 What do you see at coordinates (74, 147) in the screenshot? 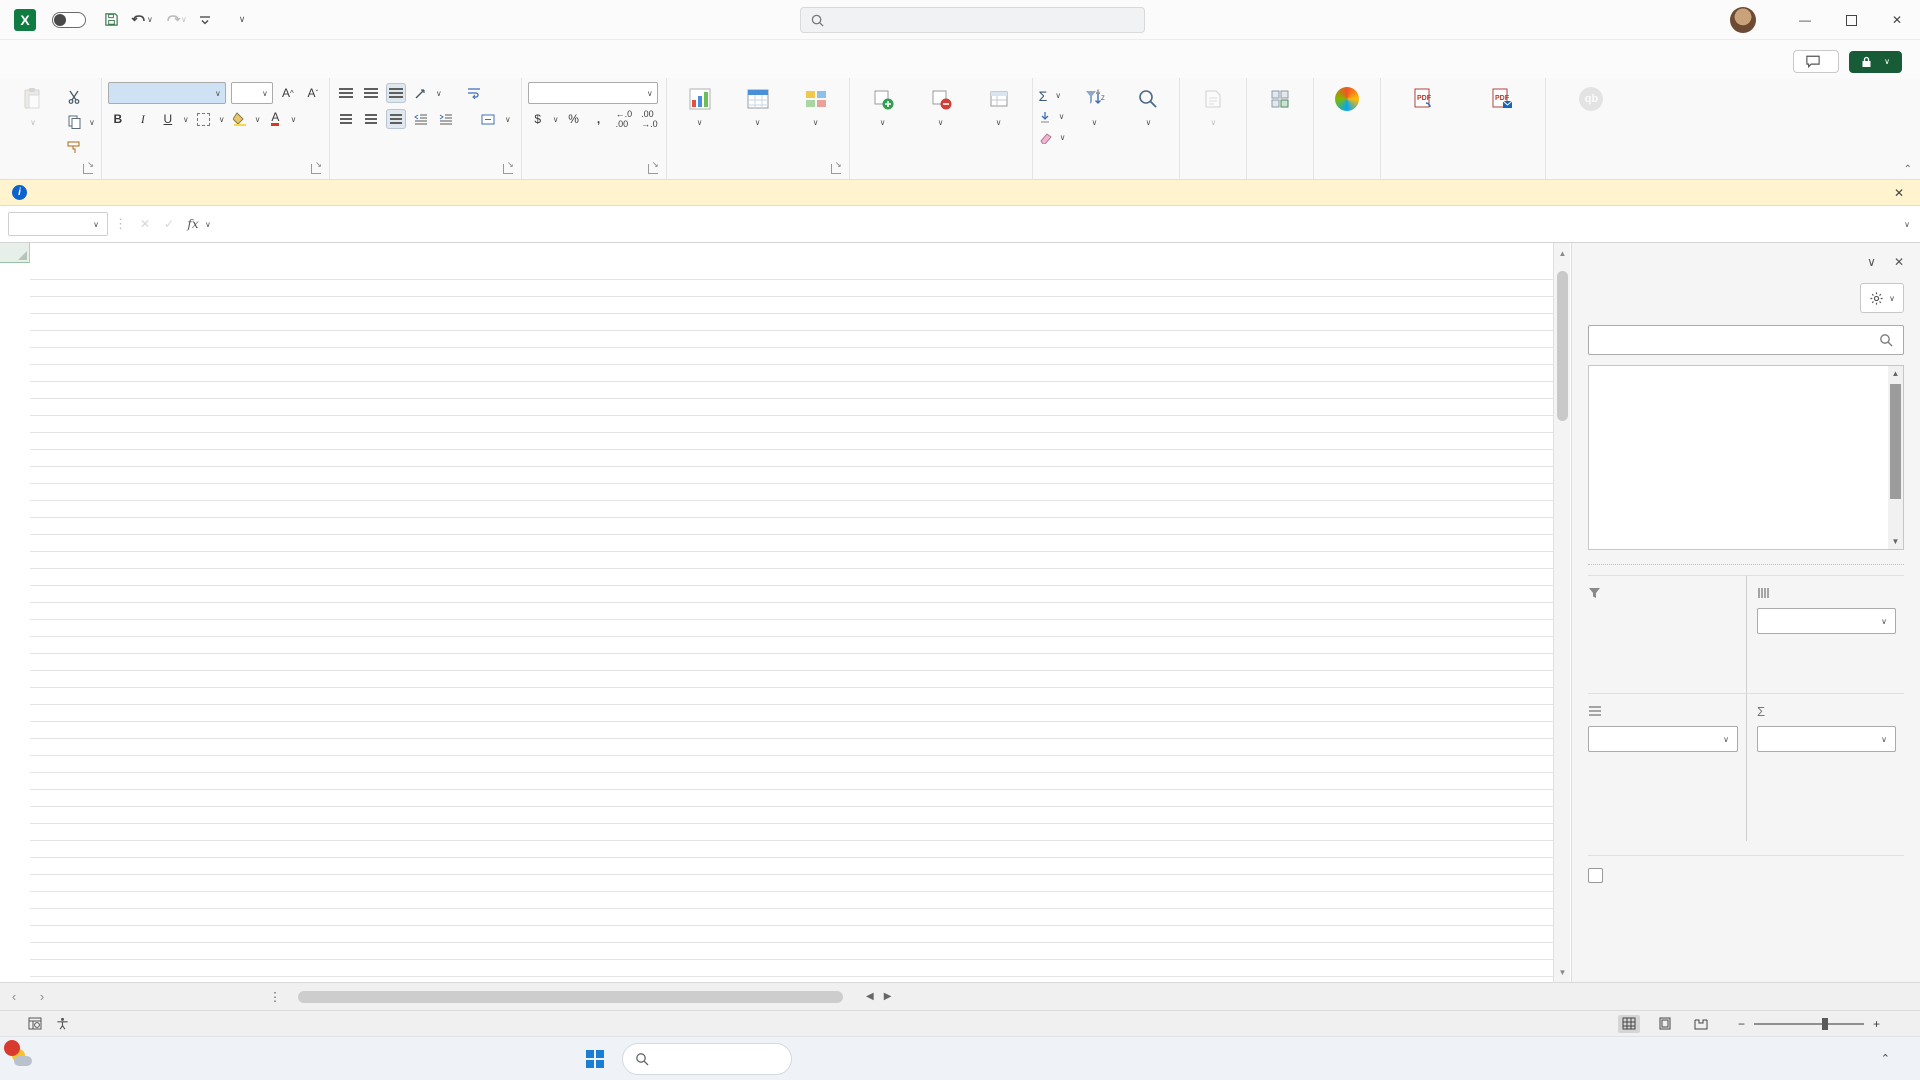
I see `format-painter-icon` at bounding box center [74, 147].